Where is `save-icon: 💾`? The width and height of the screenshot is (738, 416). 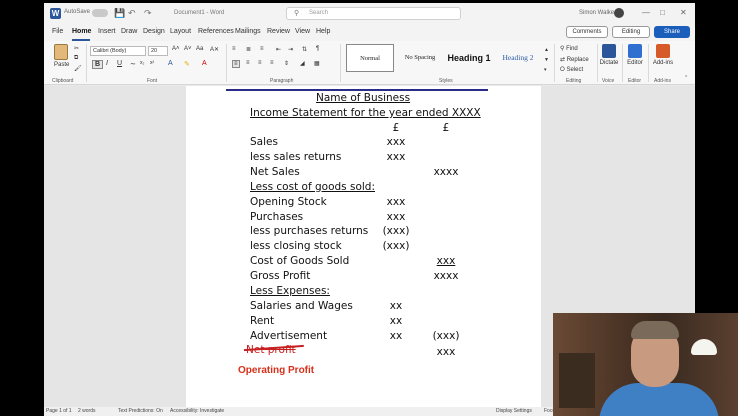
save-icon: 💾 is located at coordinates (119, 13).